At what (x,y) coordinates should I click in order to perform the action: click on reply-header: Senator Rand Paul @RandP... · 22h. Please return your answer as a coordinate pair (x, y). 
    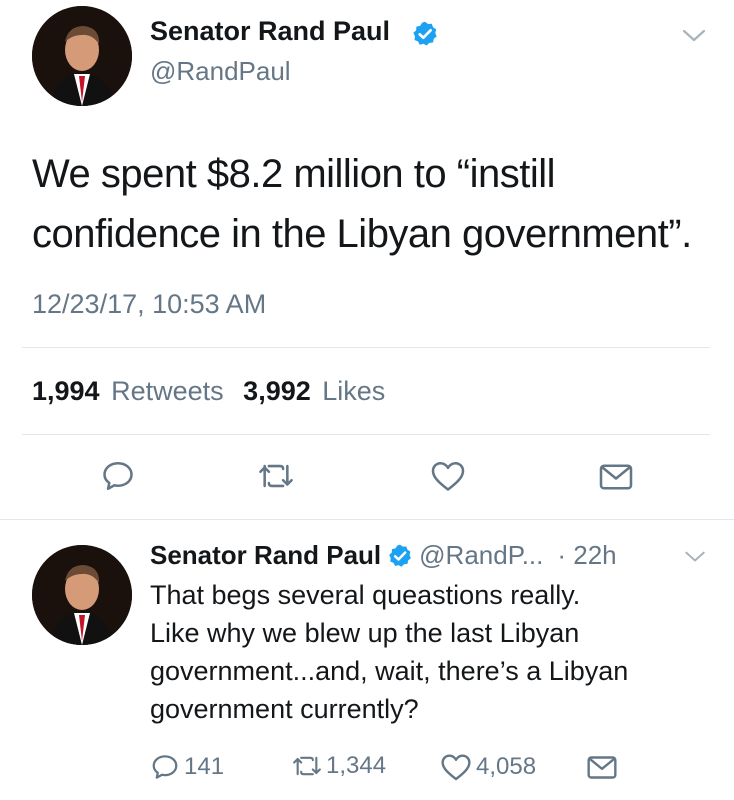
    Looking at the image, I should click on (383, 555).